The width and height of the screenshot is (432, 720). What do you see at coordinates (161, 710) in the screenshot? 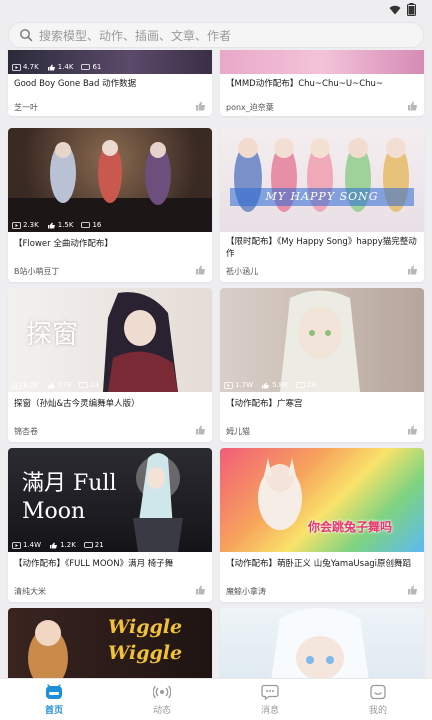
I see `nav-label: 动态` at bounding box center [161, 710].